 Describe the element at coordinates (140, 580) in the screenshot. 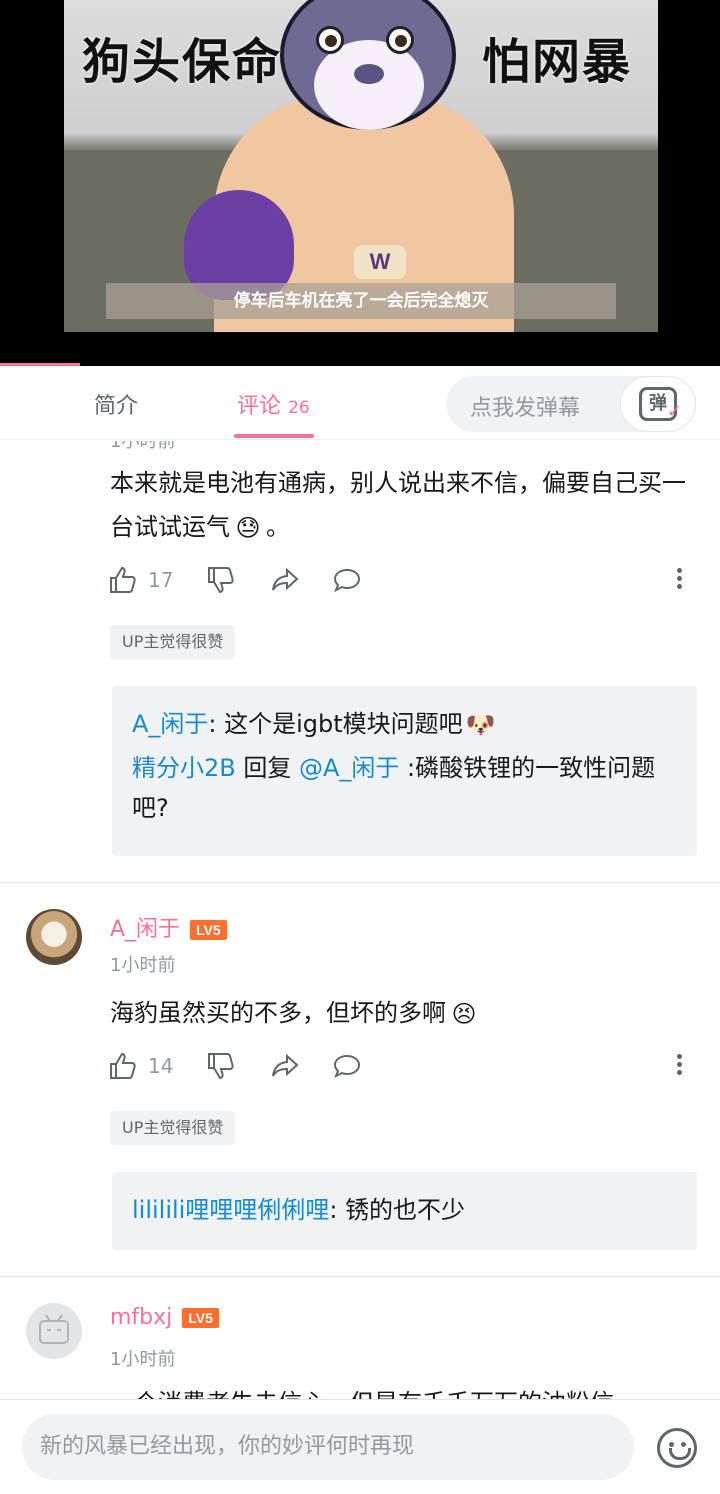

I see `like-button: 17` at that location.